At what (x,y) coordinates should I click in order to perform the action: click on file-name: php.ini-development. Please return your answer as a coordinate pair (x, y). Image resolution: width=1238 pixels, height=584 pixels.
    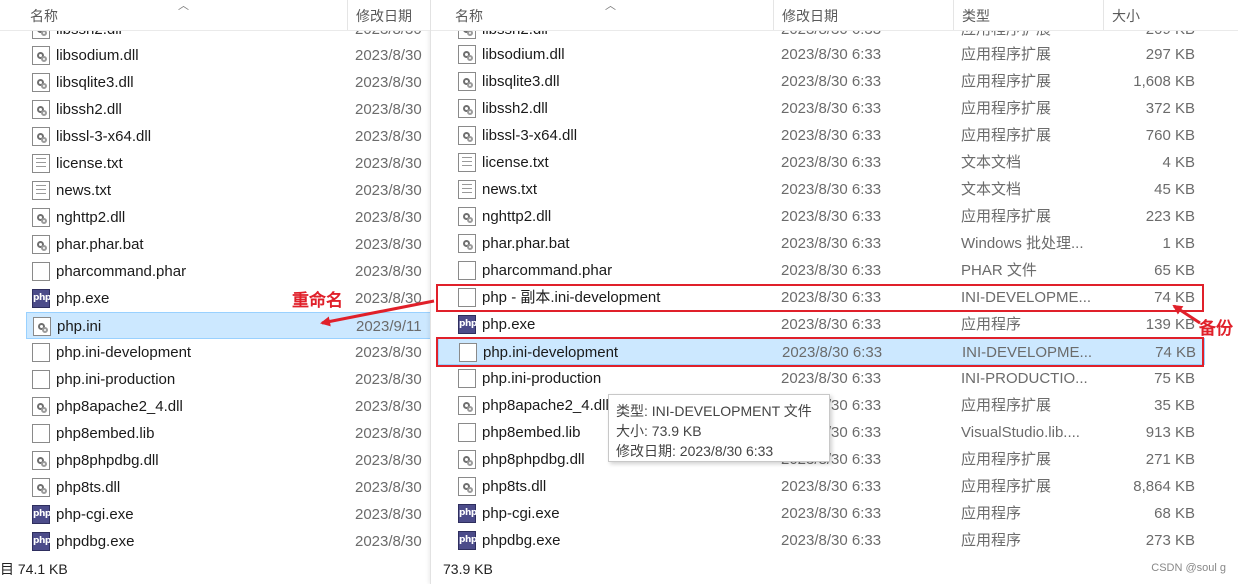
    Looking at the image, I should click on (124, 352).